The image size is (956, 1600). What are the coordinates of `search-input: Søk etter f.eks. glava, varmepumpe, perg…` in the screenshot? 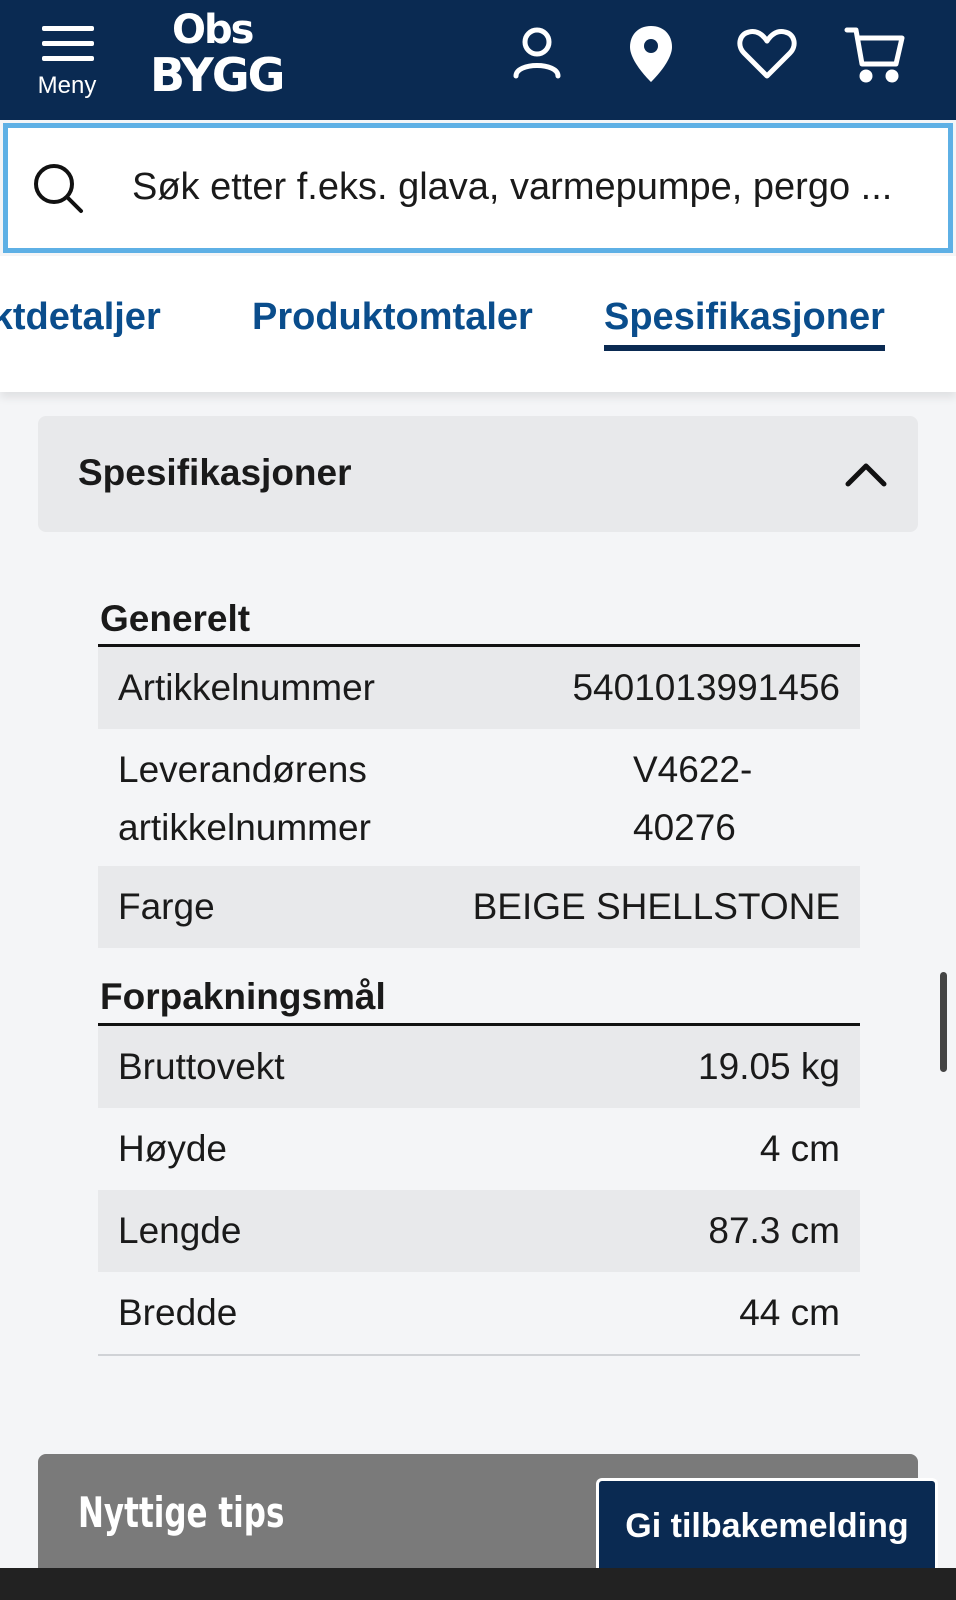 It's located at (512, 187).